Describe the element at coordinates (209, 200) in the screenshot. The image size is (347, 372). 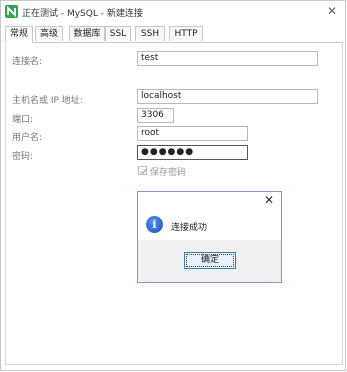
I see `dialog-title-bar: ✕` at that location.